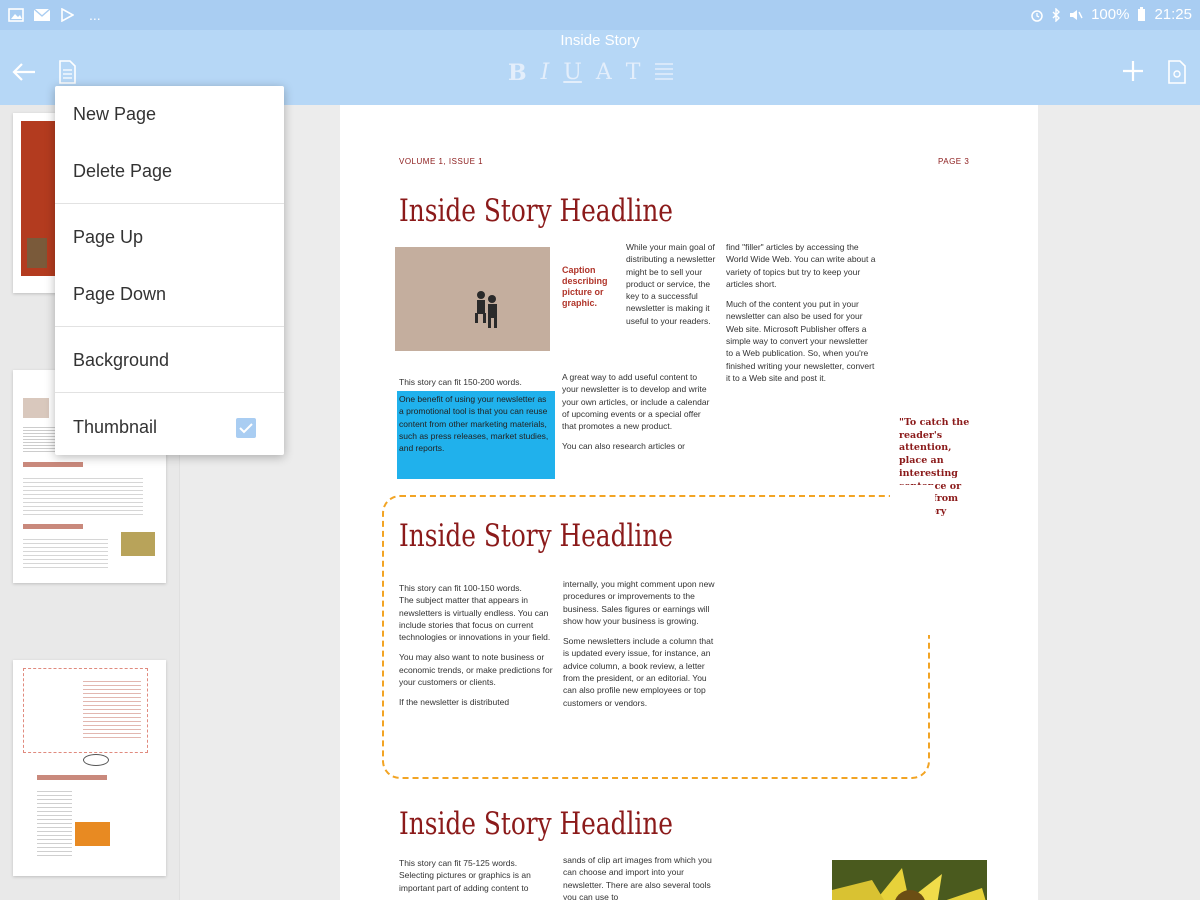 This screenshot has height=900, width=1200. What do you see at coordinates (536, 824) in the screenshot?
I see `headline-3: Inside Story Headline` at bounding box center [536, 824].